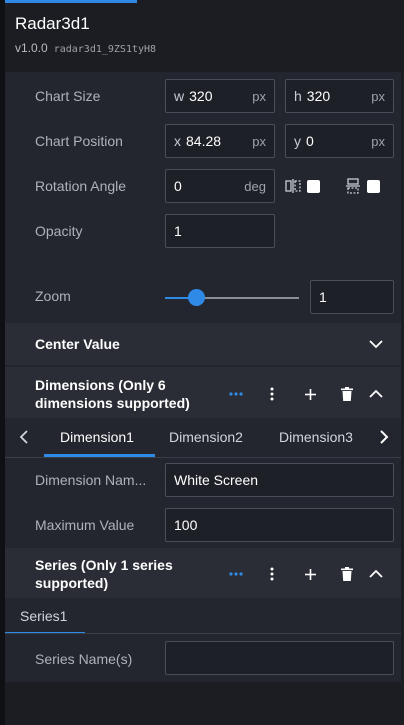 The height and width of the screenshot is (725, 404). What do you see at coordinates (339, 96) in the screenshot?
I see `chart-height-field: h 320 px` at bounding box center [339, 96].